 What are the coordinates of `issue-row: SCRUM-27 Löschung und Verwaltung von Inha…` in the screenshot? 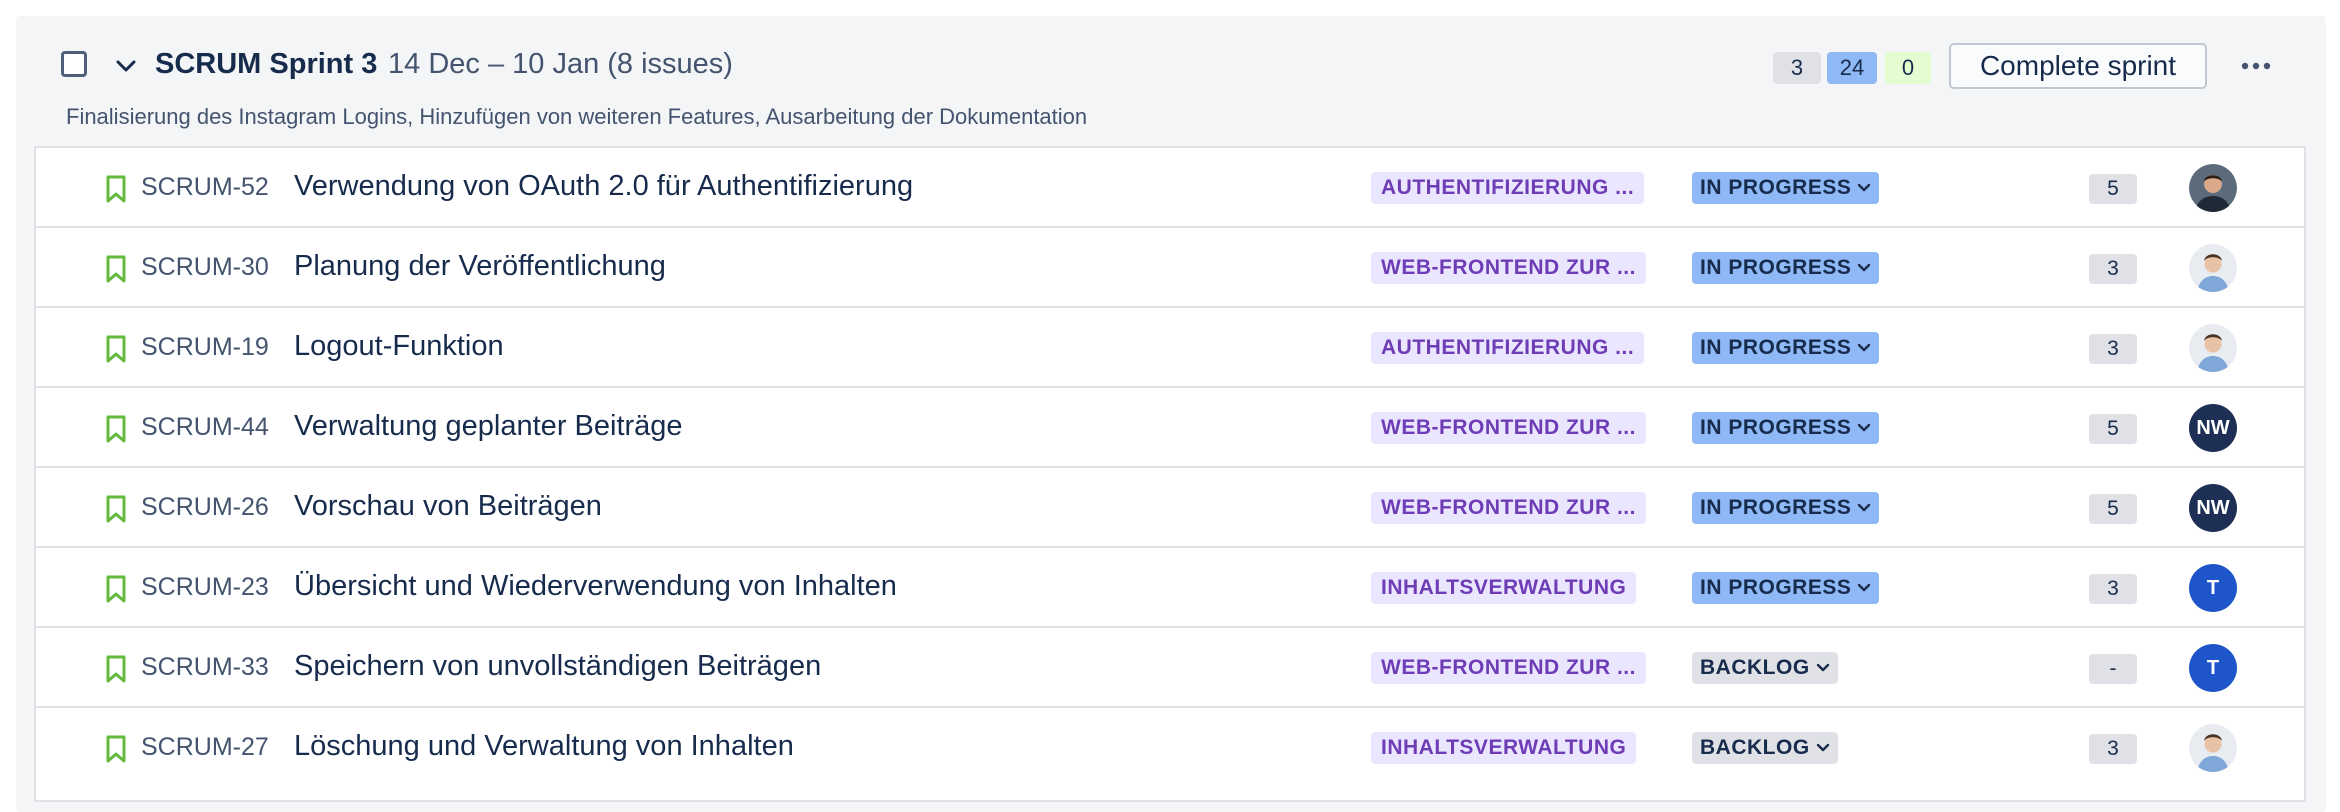 It's located at (1170, 748).